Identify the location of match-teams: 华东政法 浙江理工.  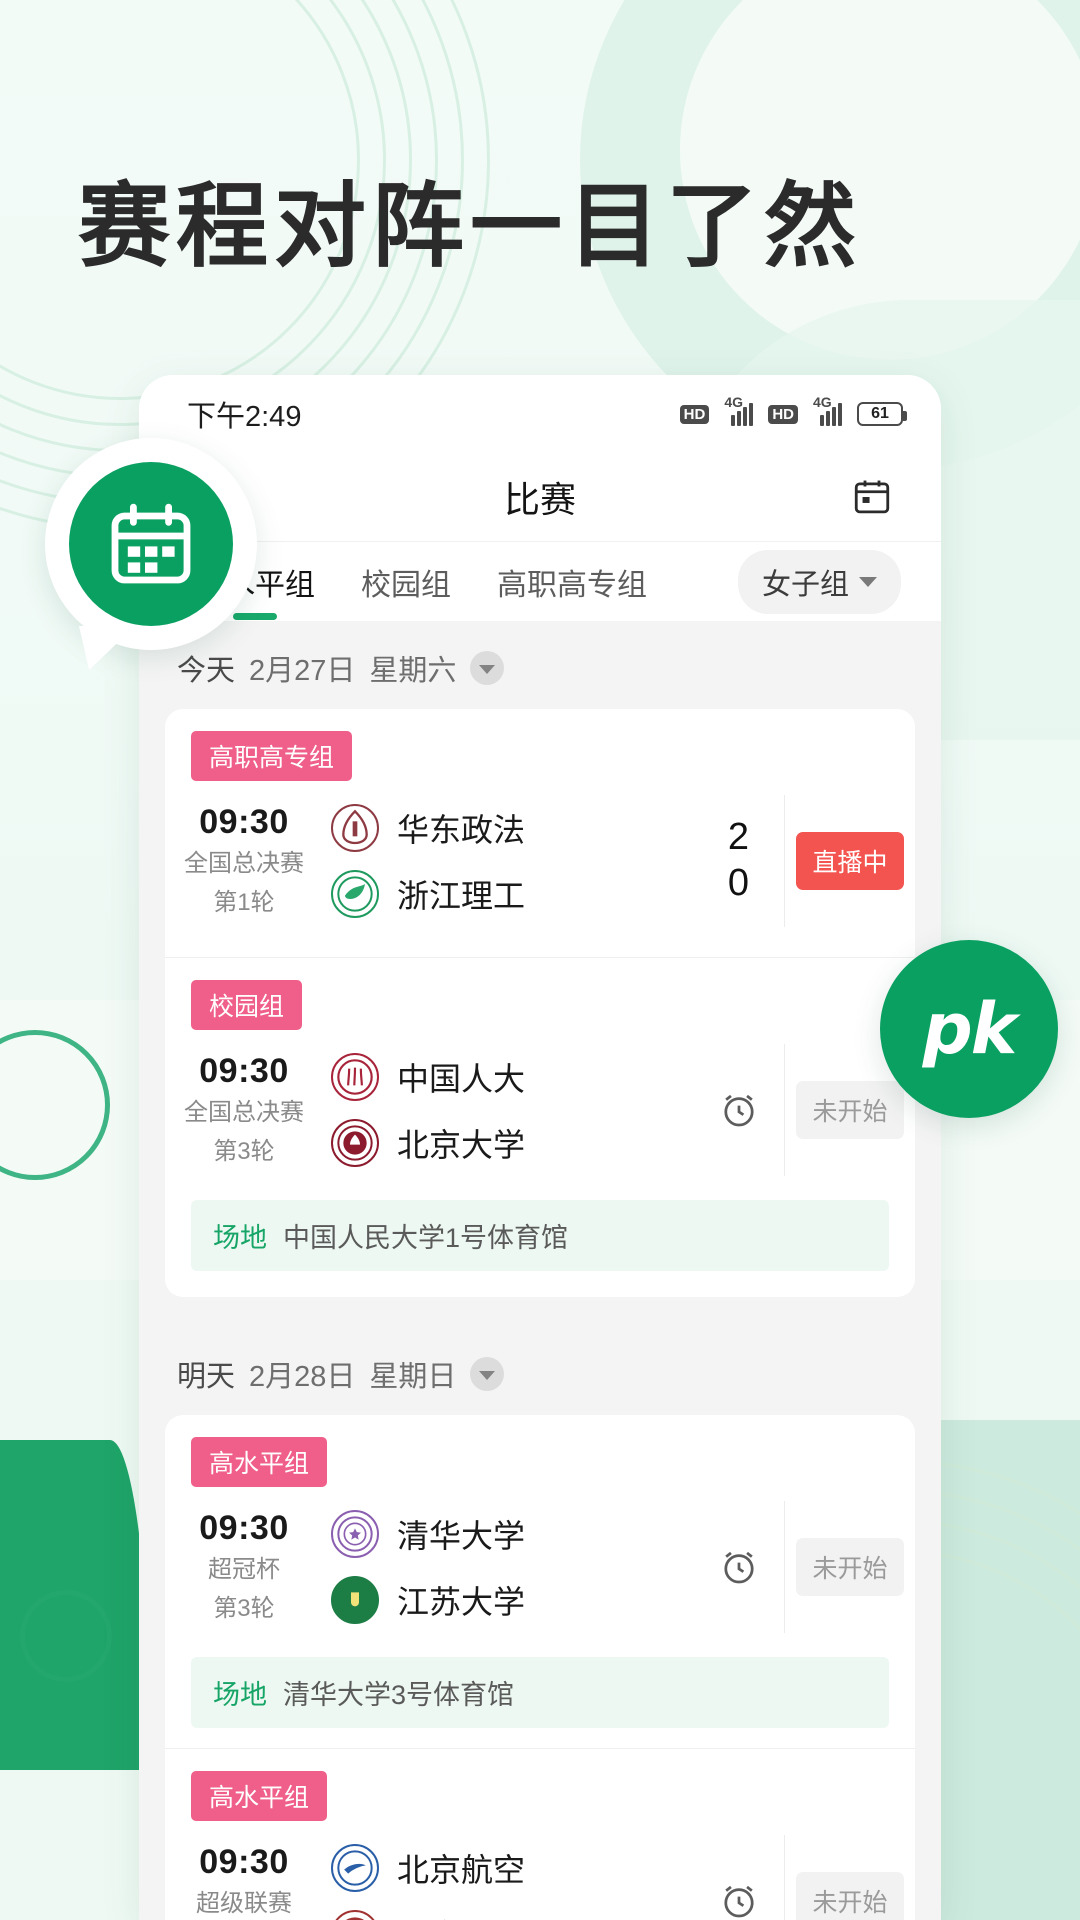
(504, 861).